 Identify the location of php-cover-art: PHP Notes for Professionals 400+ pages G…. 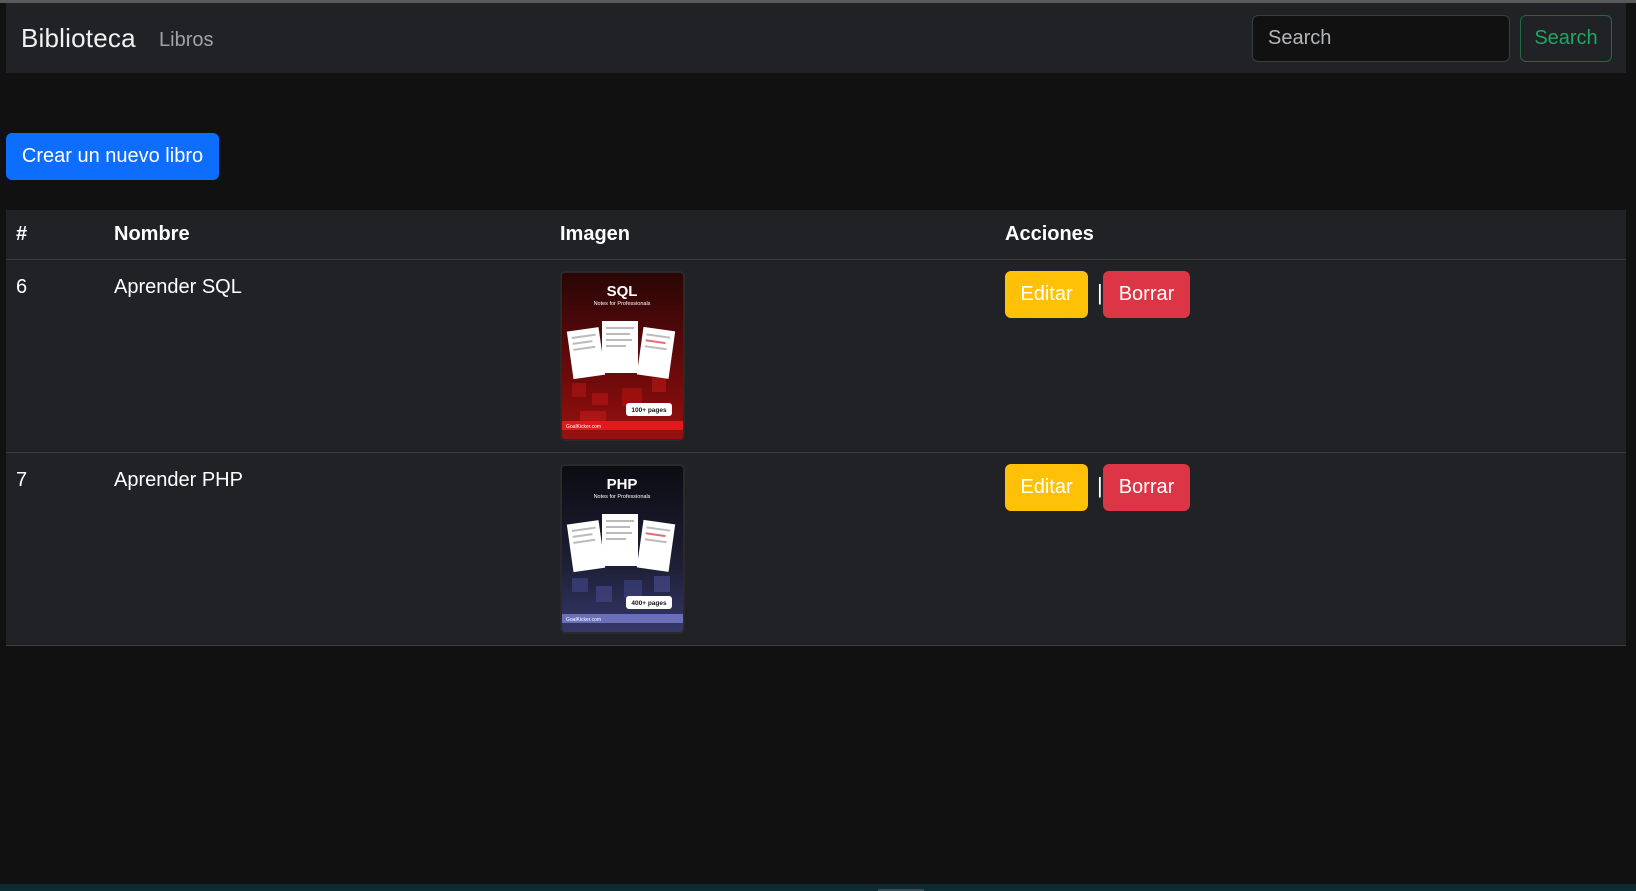
(622, 549).